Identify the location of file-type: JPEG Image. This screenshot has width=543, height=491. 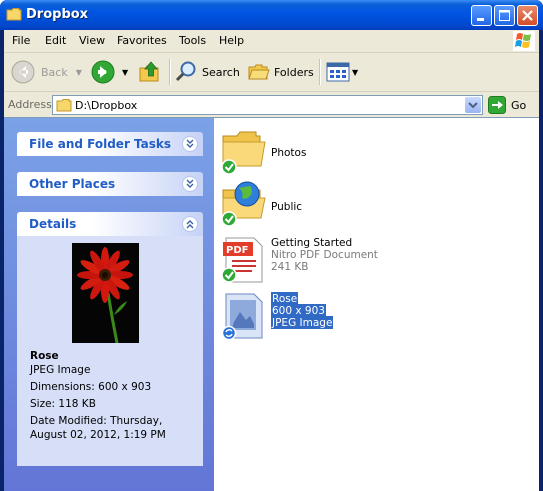
(302, 322).